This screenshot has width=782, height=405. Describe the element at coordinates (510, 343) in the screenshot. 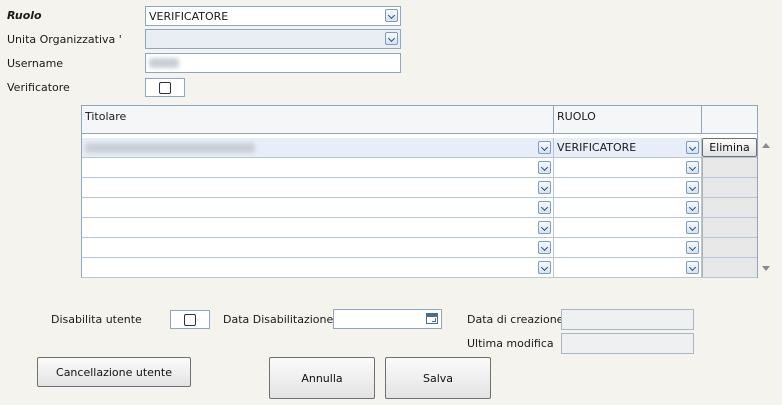

I see `ultima-modifica-label: Ultima modifica` at that location.